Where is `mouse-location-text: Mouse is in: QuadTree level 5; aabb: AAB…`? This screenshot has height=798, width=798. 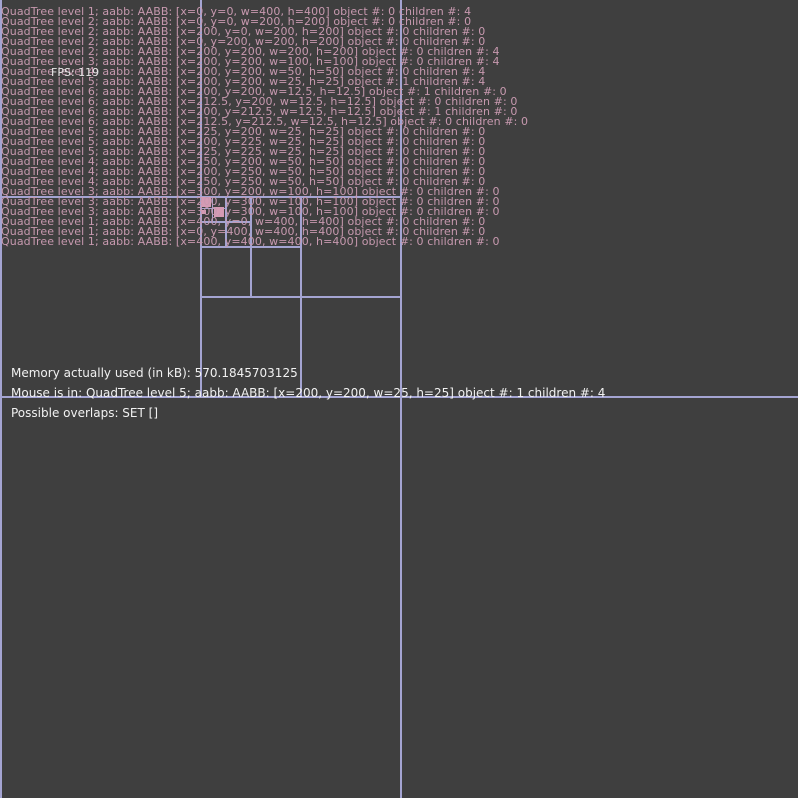 mouse-location-text: Mouse is in: QuadTree level 5; aabb: AAB… is located at coordinates (308, 393).